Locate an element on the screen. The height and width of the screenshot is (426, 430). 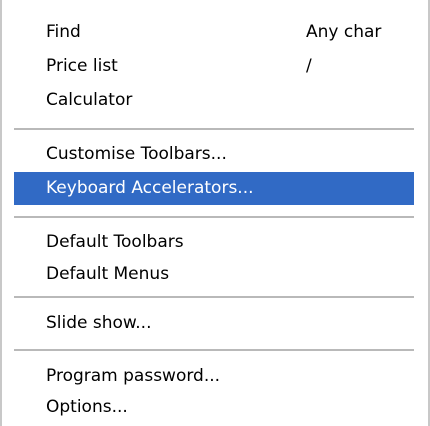
menu-item-default-toolbars: Default Toolbars is located at coordinates (214, 242).